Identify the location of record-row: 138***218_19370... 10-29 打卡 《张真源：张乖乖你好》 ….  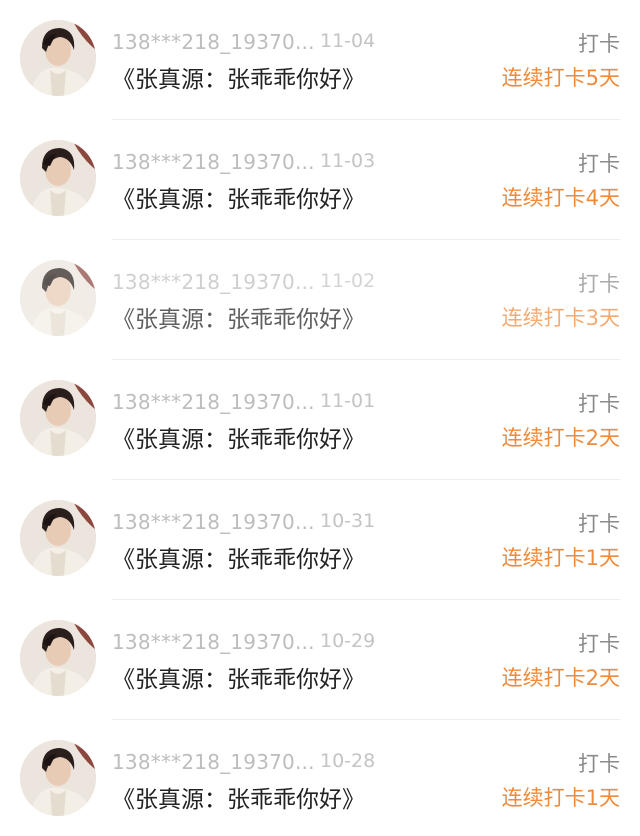
(320, 660).